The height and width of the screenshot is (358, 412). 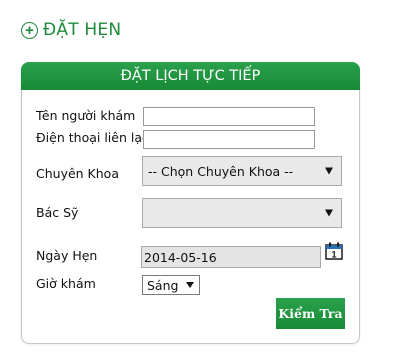 I want to click on check-button: Kiểm Tra, so click(x=310, y=313).